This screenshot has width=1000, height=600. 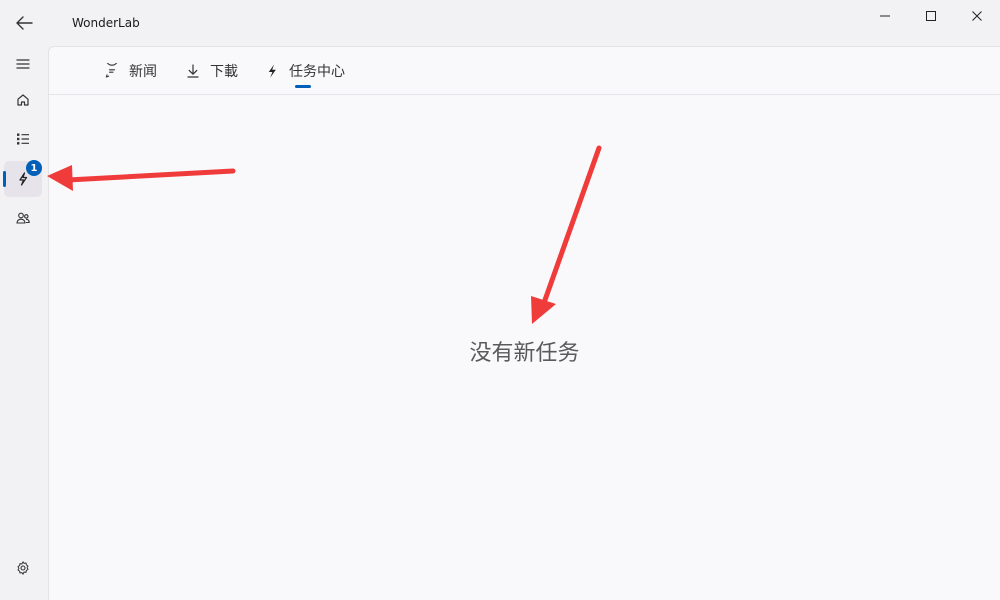 I want to click on hamburger-icon, so click(x=23, y=64).